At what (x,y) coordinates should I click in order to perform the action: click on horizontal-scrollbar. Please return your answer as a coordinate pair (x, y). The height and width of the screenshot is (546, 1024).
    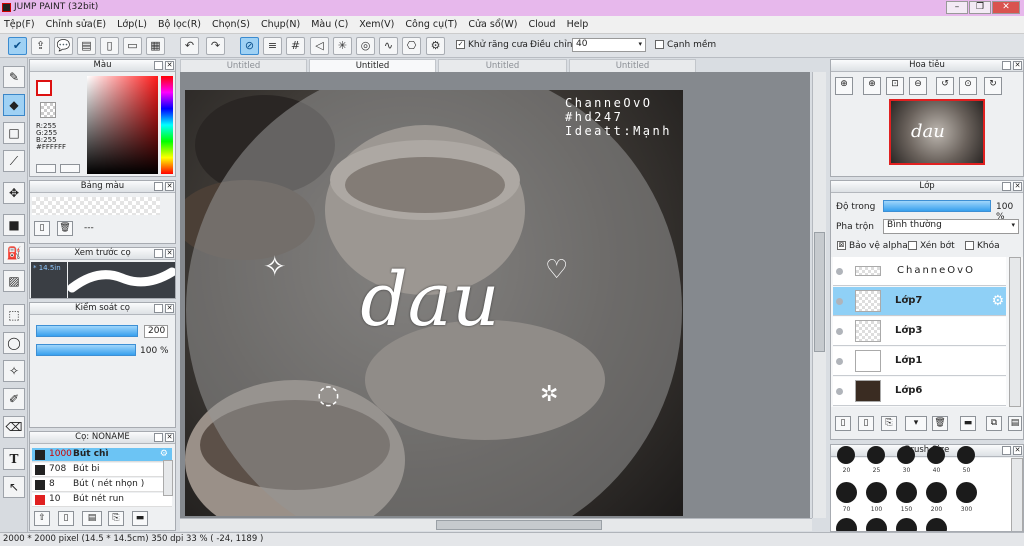
    Looking at the image, I should click on (496, 524).